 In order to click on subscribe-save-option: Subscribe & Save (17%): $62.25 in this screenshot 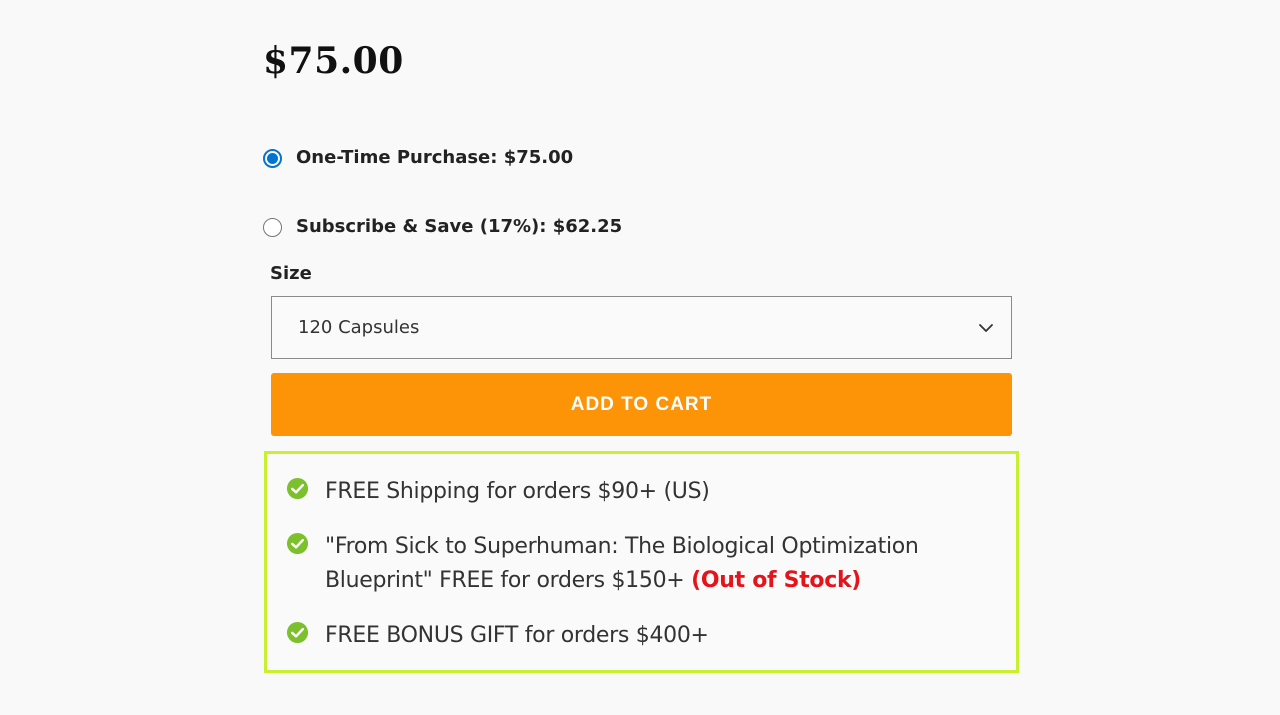, I will do `click(442, 226)`.